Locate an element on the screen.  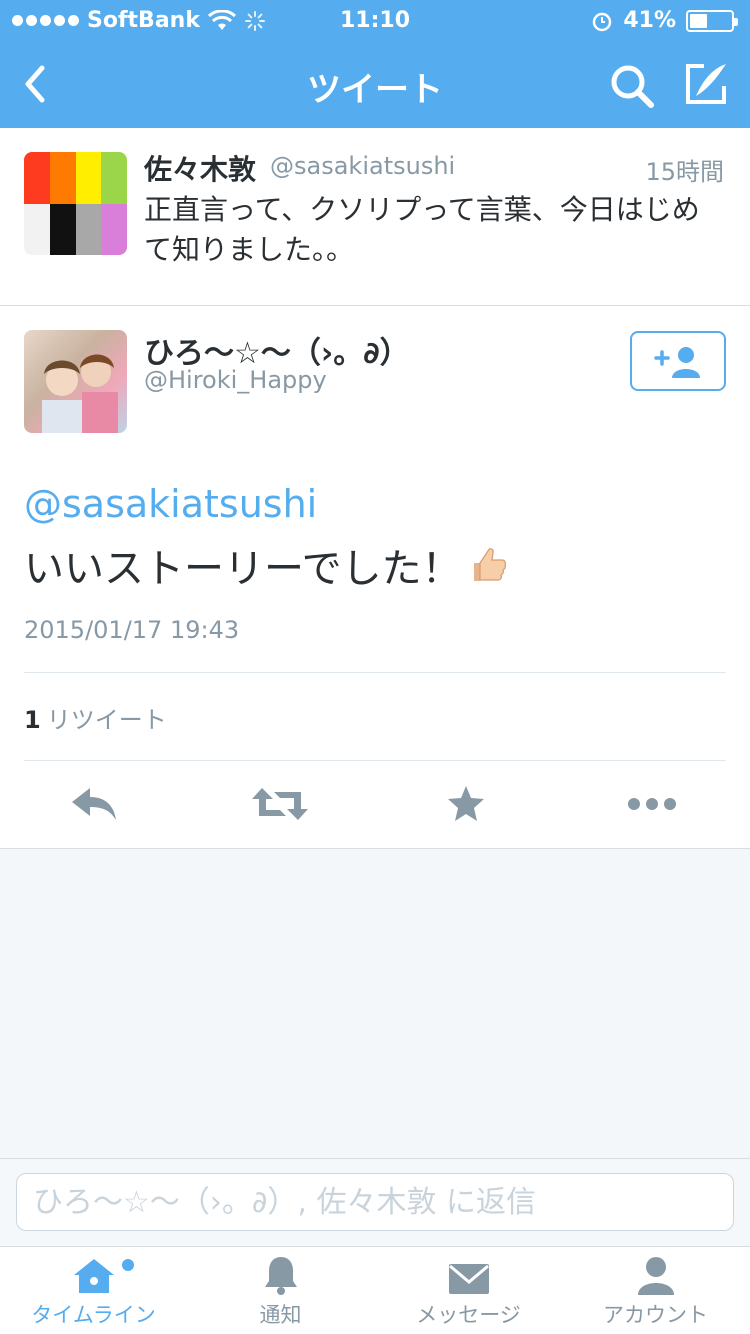
tweet-body: いいストーリーでした！ is located at coordinates (266, 565).